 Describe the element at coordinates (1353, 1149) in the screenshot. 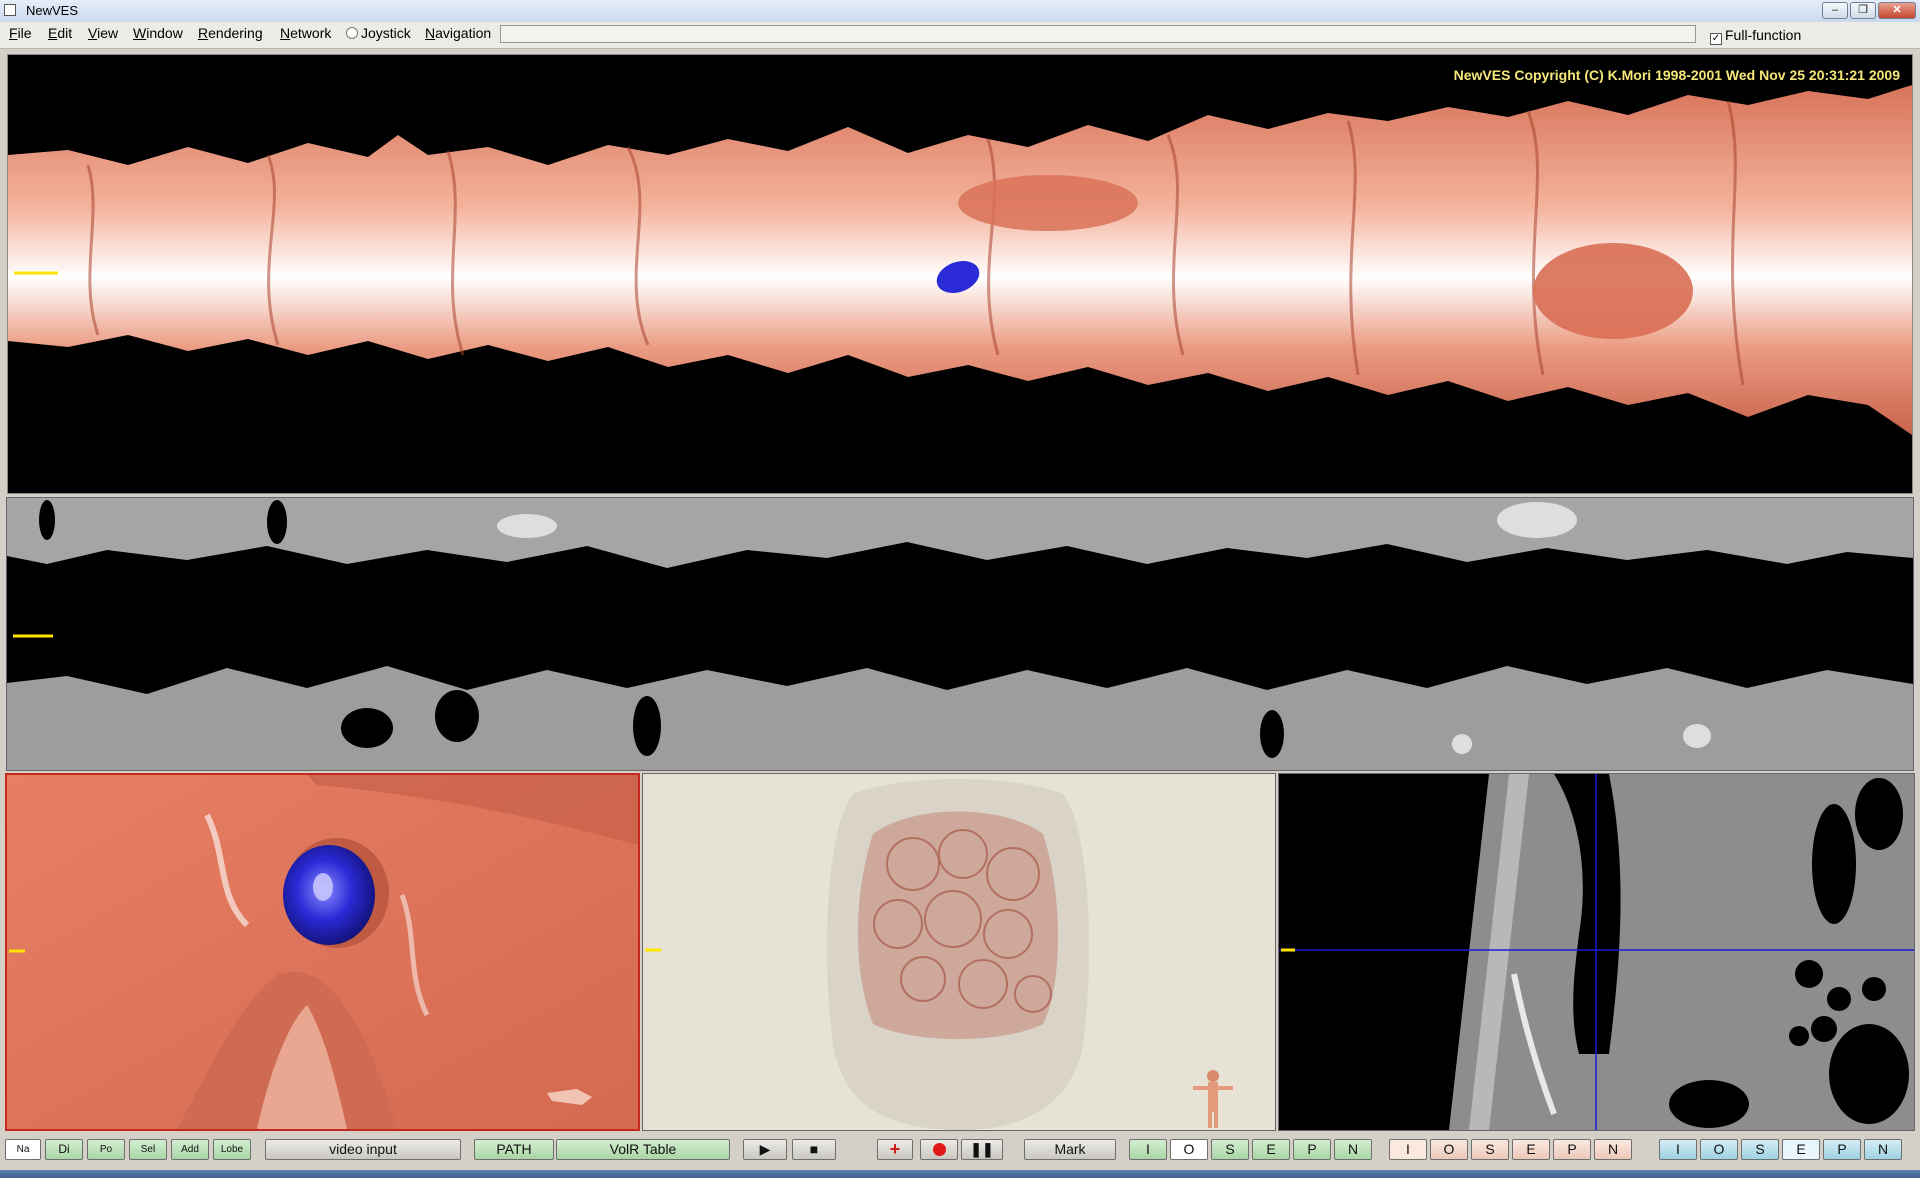

I see `group1-n-button: N` at that location.